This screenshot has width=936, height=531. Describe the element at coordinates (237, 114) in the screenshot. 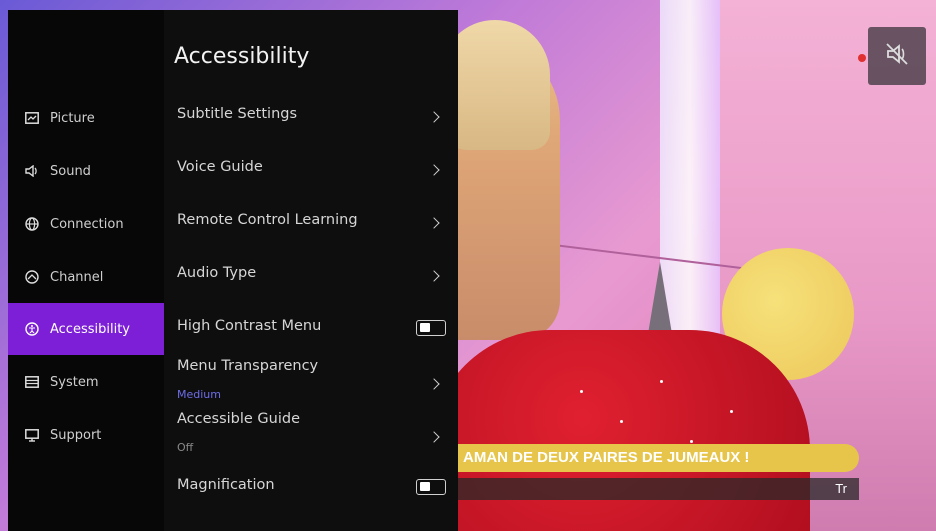

I see `menu-item-label: Subtitle Settings` at that location.